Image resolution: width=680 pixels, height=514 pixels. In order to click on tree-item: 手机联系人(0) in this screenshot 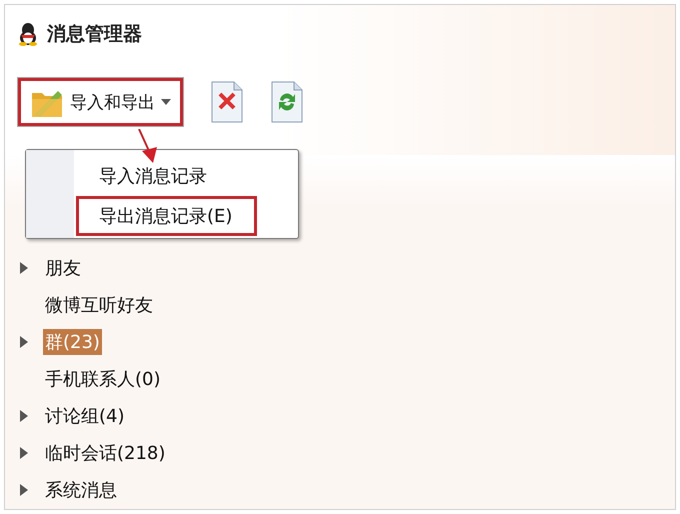, I will do `click(102, 379)`.